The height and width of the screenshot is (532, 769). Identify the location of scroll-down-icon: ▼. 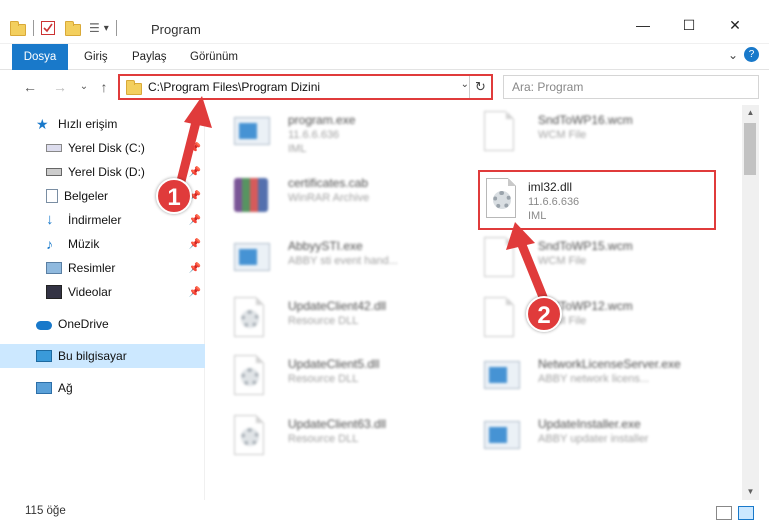
(750, 492).